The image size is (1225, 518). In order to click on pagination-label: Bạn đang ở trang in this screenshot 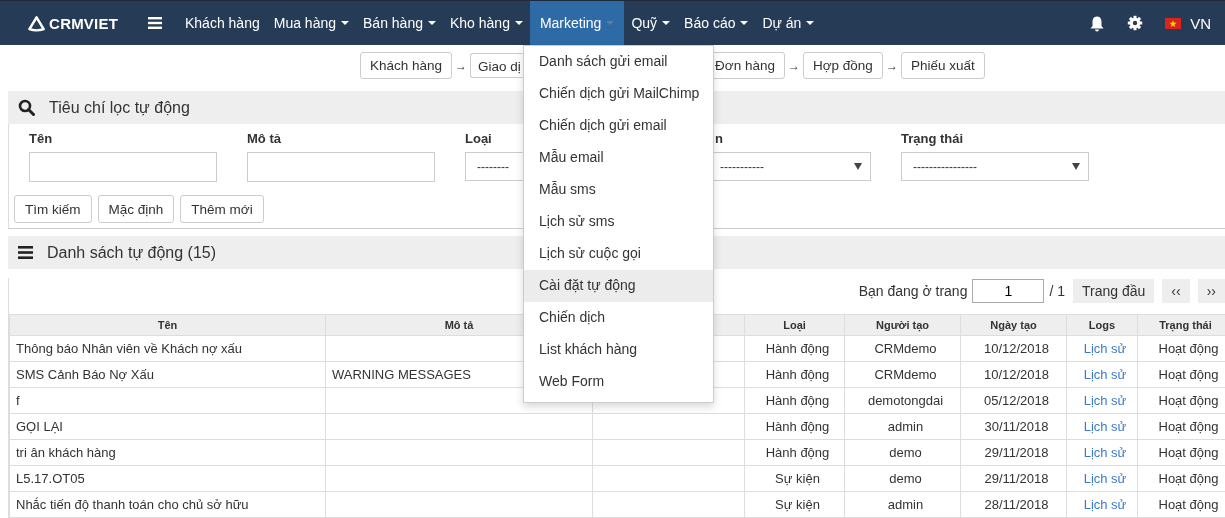, I will do `click(913, 291)`.